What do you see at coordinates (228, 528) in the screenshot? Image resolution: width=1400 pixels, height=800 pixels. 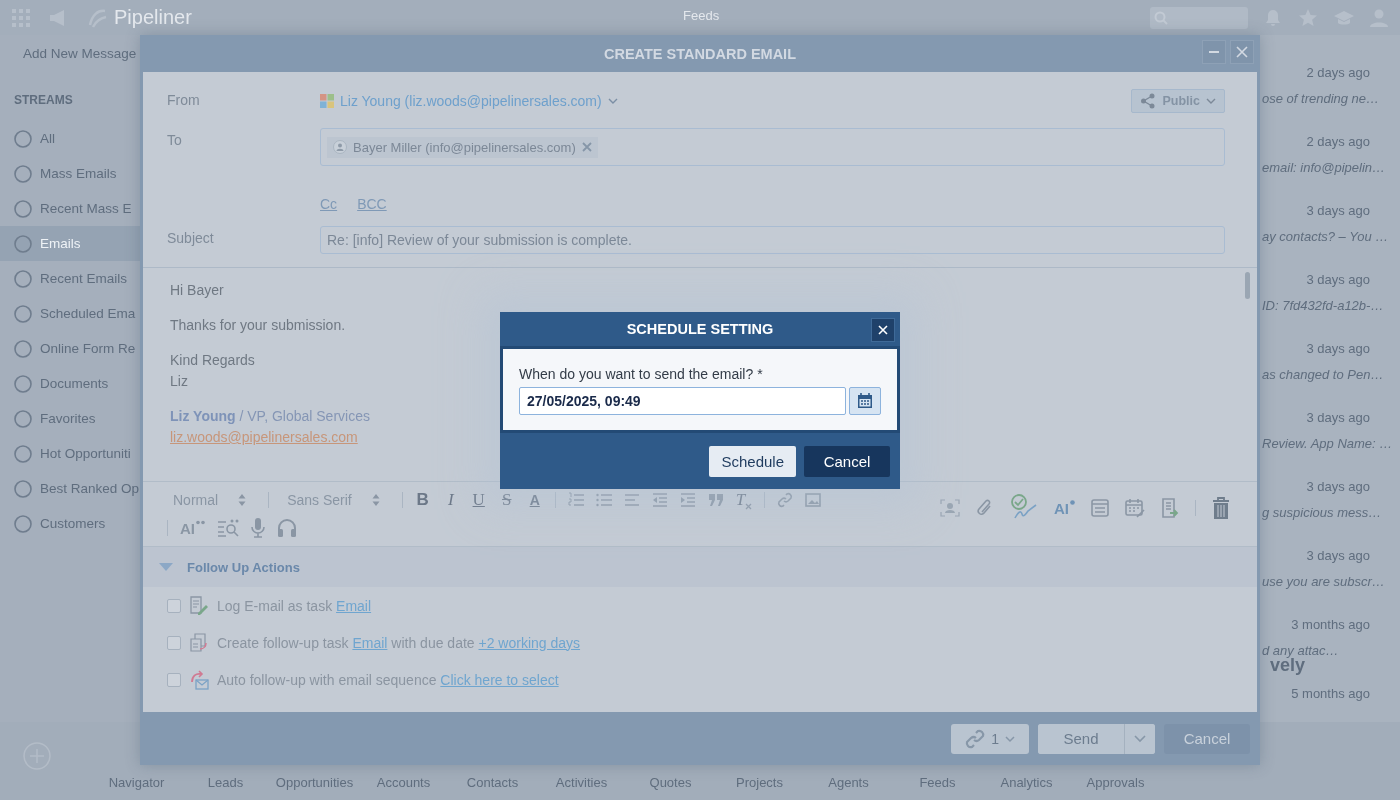 I see `search-list-icon` at bounding box center [228, 528].